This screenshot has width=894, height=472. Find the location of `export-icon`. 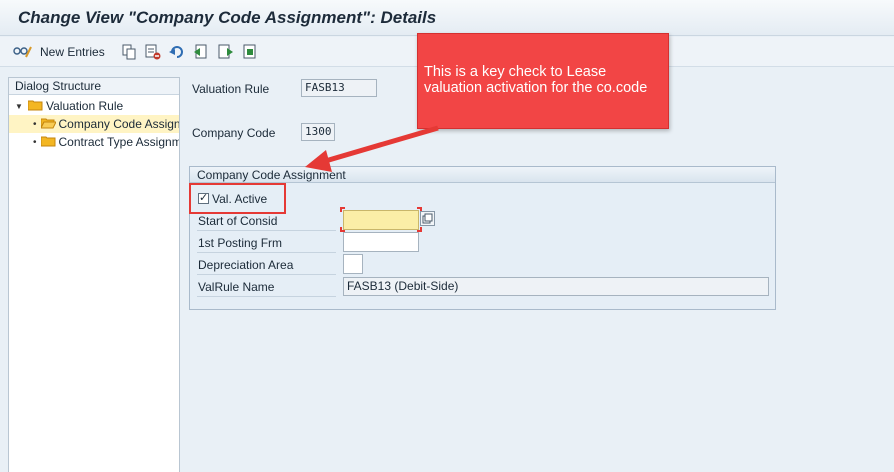

export-icon is located at coordinates (201, 52).